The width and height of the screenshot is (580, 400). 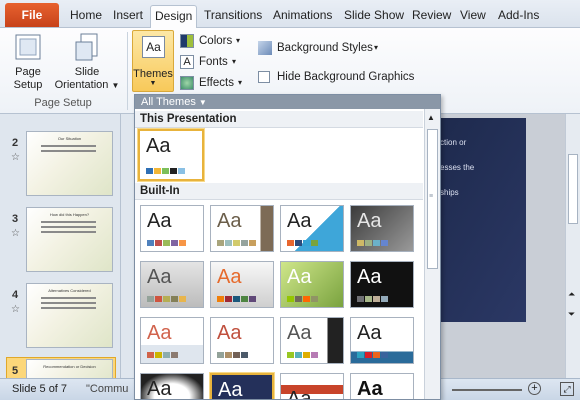 I want to click on slide-thumbnail: Alternatives Considered, so click(x=69, y=315).